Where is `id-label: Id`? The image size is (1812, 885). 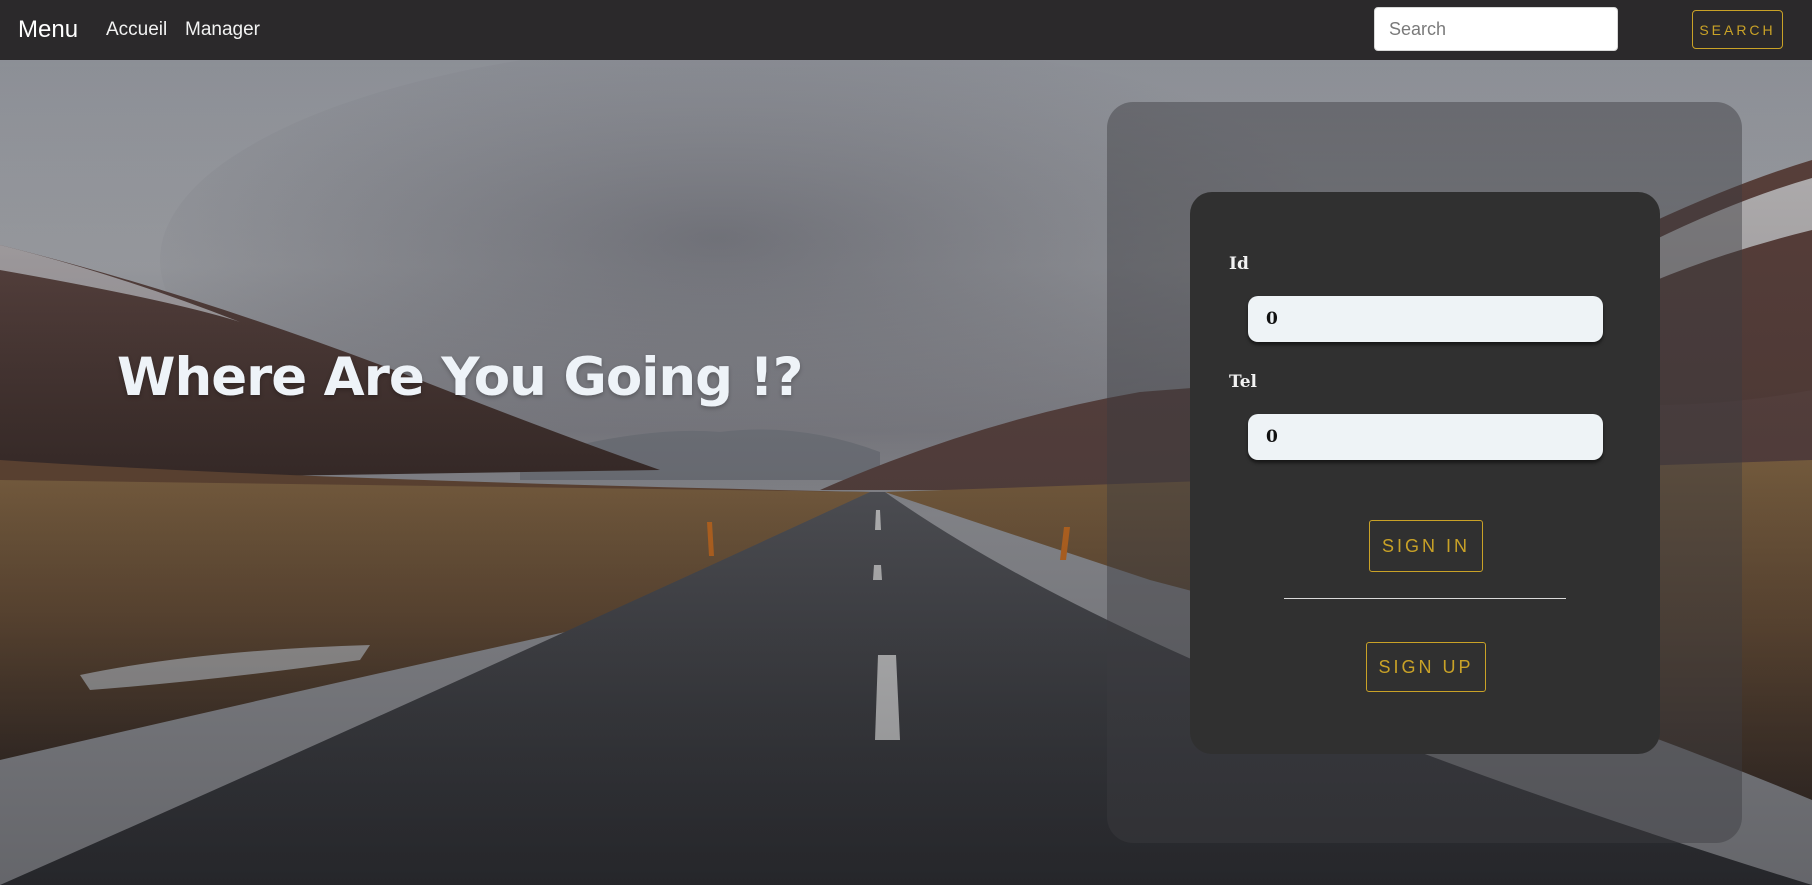
id-label: Id is located at coordinates (1239, 264).